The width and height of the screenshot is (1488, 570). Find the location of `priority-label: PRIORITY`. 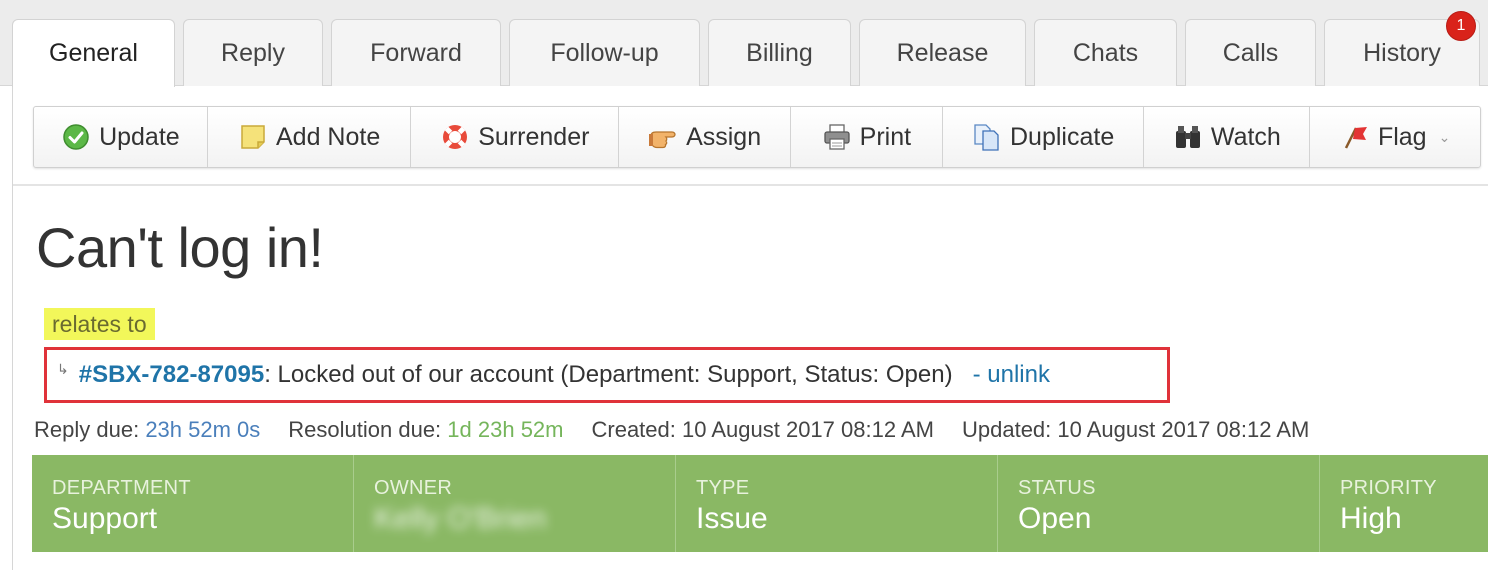

priority-label: PRIORITY is located at coordinates (1388, 488).